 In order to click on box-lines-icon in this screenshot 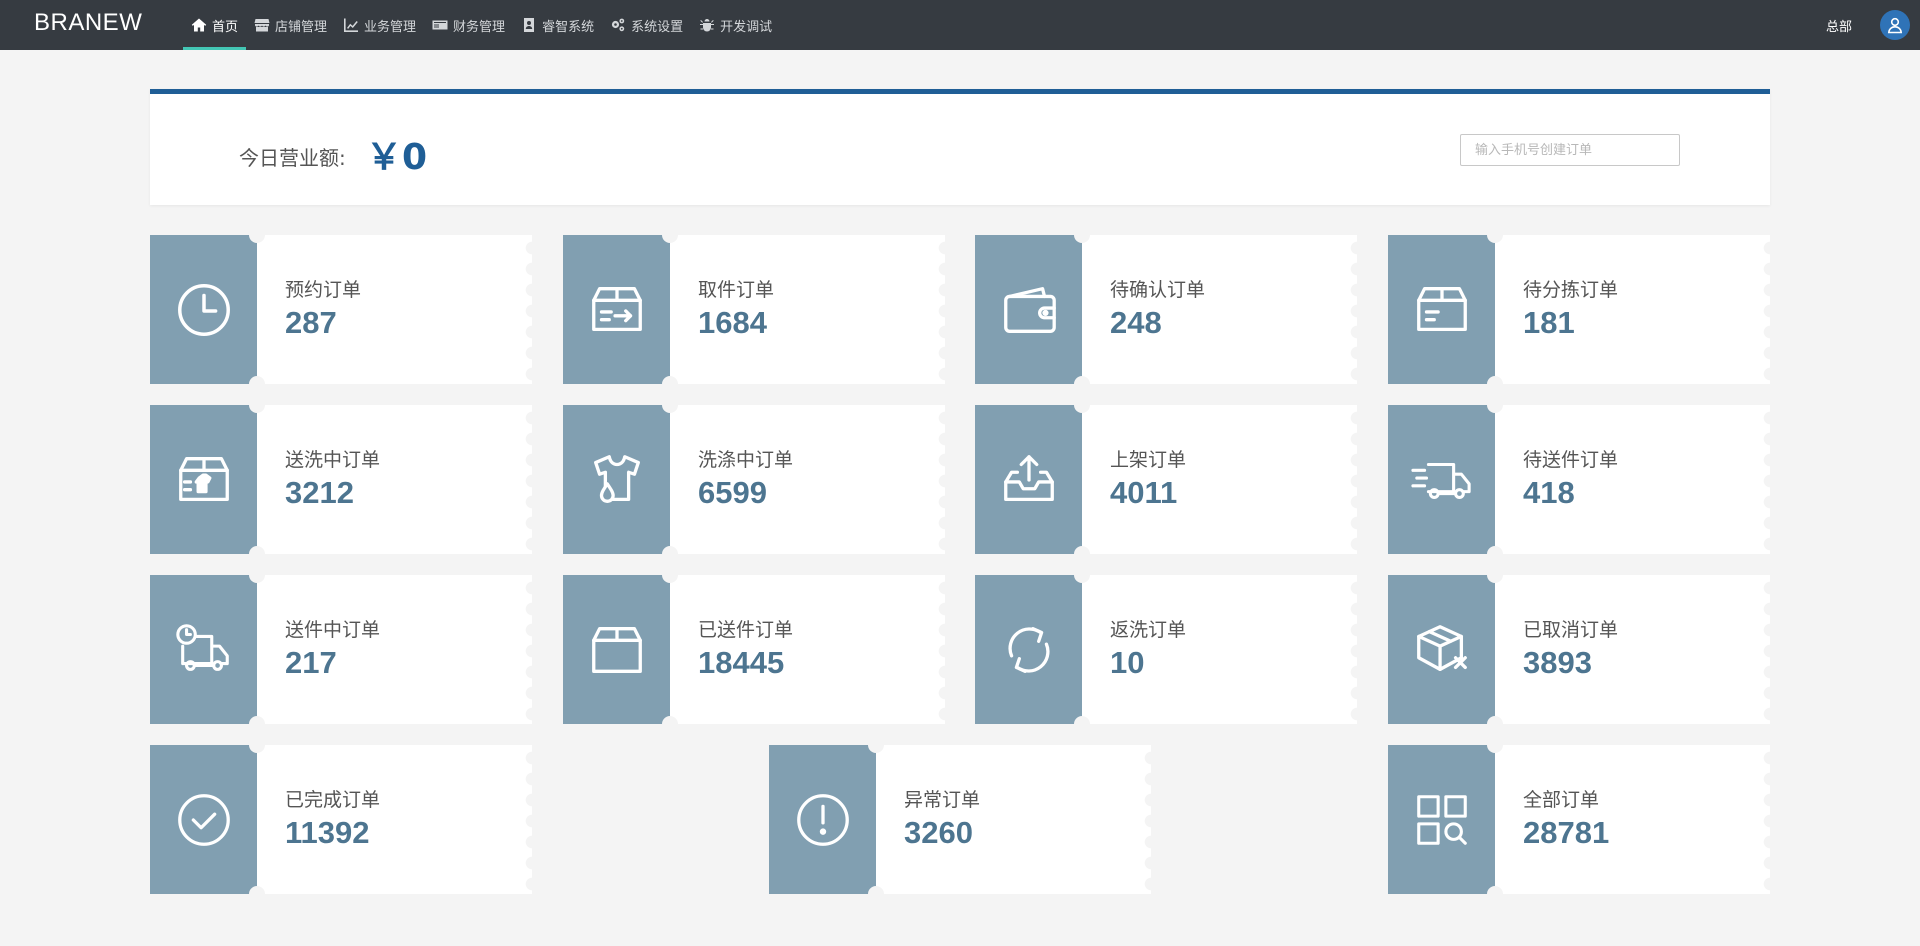, I will do `click(1441, 308)`.